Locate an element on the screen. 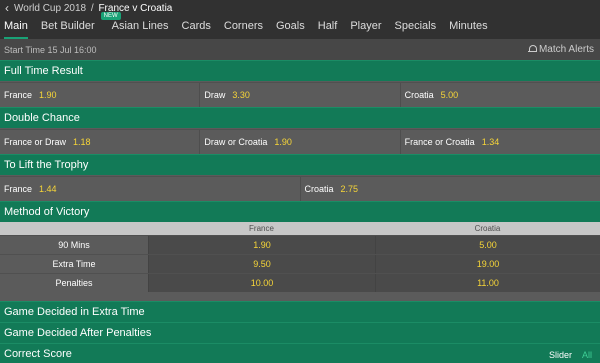 The image size is (600, 363). market-header-double-chance: Double Chance is located at coordinates (300, 117).